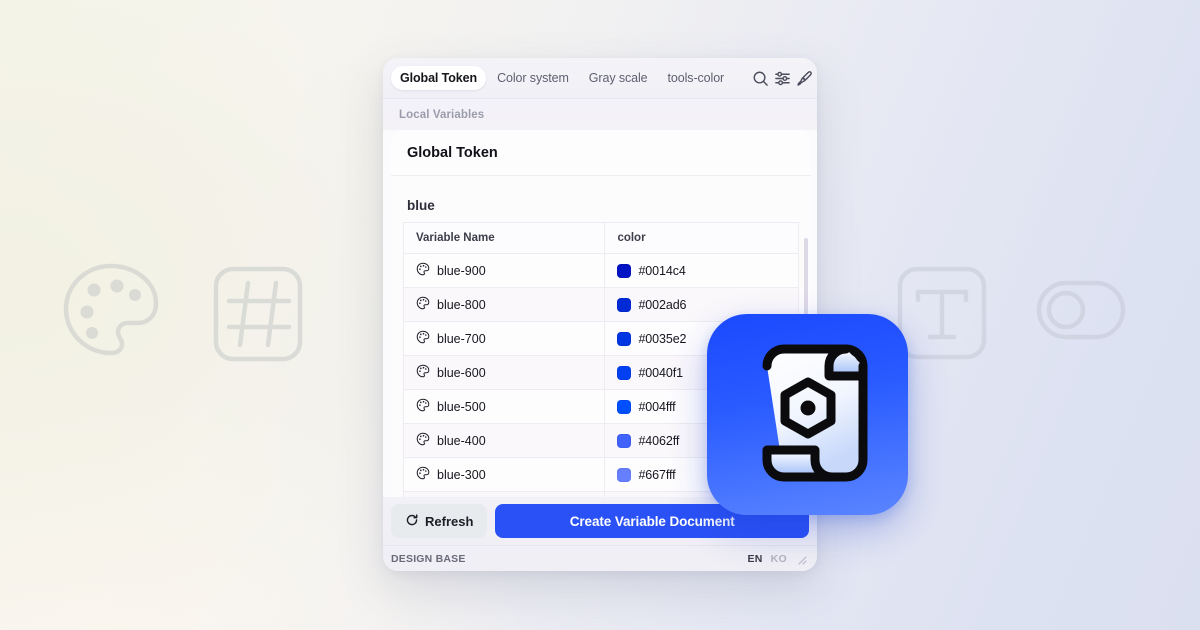 Image resolution: width=1200 pixels, height=630 pixels. What do you see at coordinates (461, 270) in the screenshot?
I see `variable-name-text: blue-900` at bounding box center [461, 270].